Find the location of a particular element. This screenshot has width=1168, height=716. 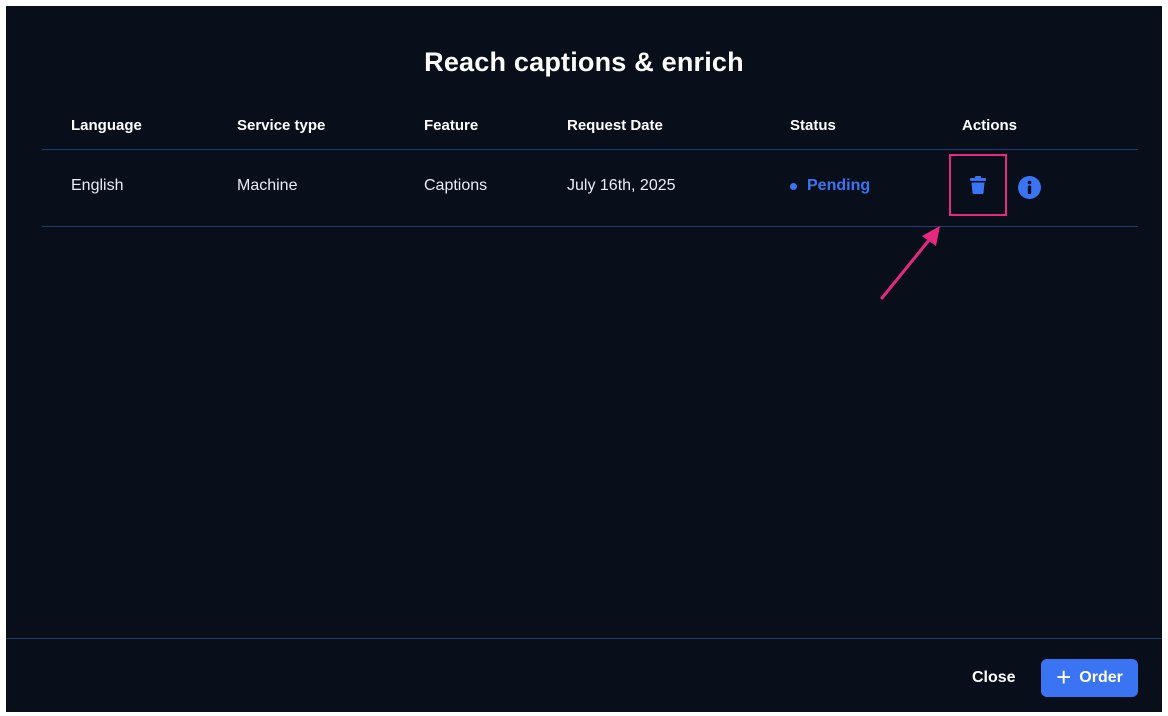

header-status: Status is located at coordinates (813, 125).